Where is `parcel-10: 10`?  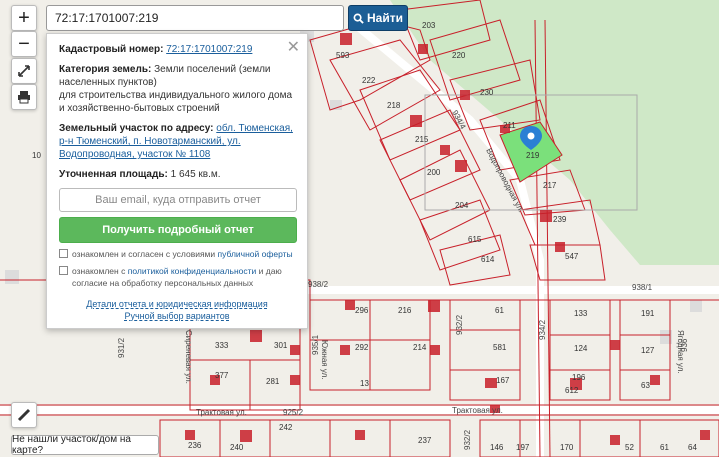 parcel-10: 10 is located at coordinates (36, 155).